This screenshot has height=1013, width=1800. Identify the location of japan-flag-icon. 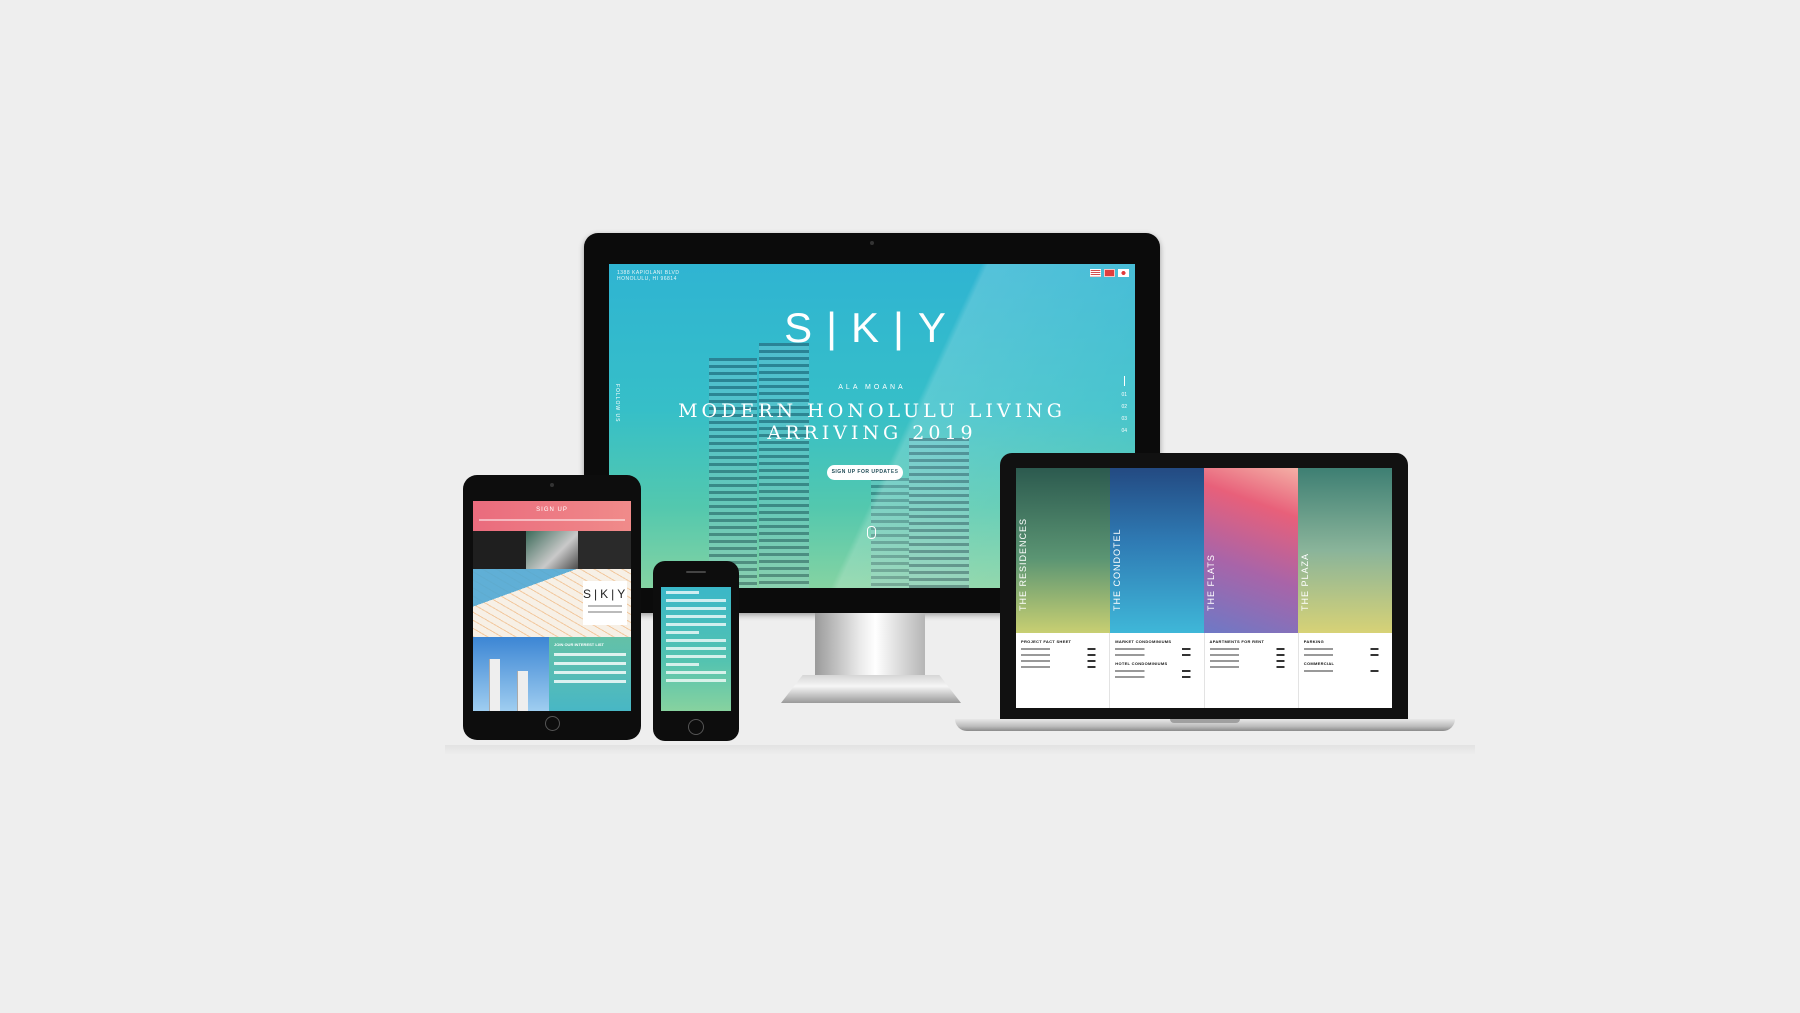
(1123, 273).